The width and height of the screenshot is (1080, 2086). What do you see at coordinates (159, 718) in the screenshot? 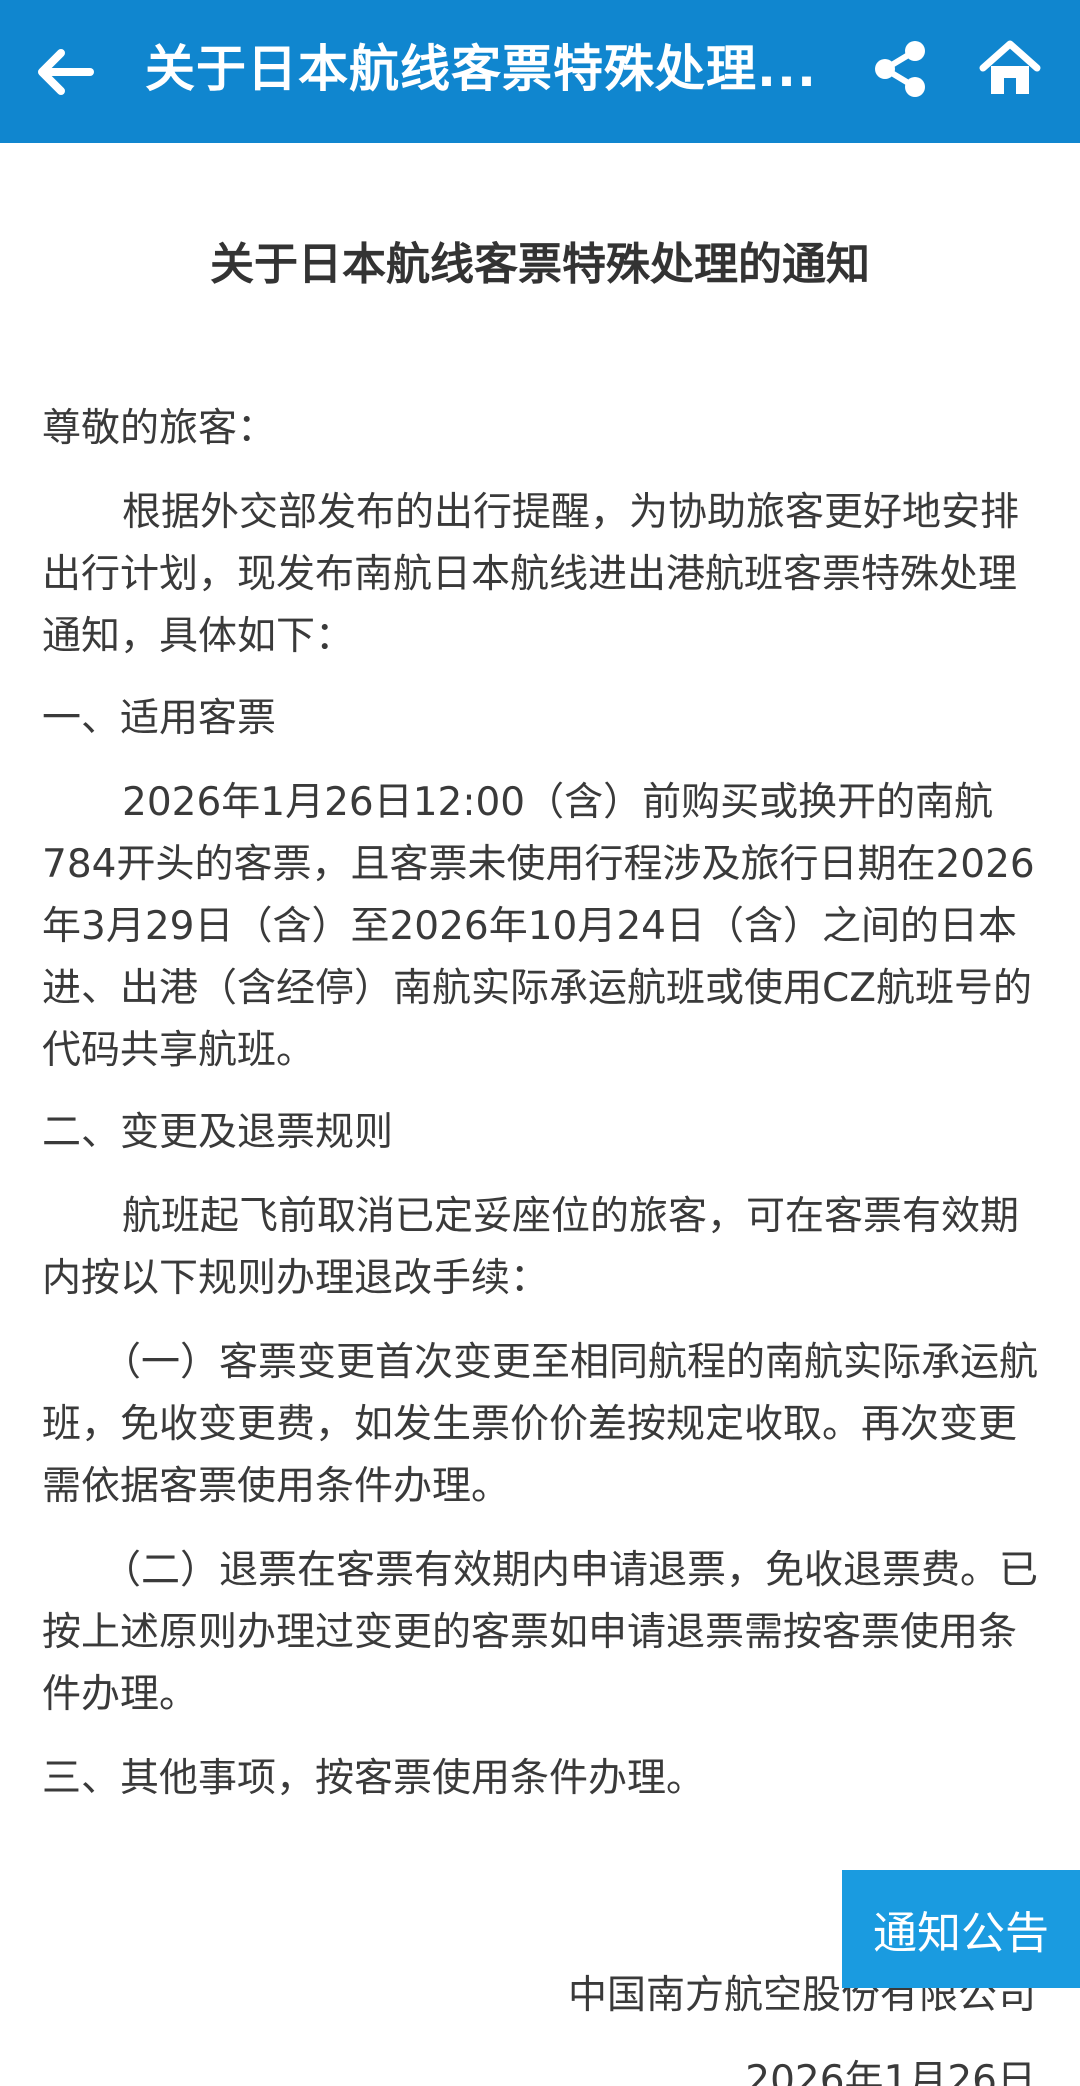
I see `section1-heading: 一、适用客票` at bounding box center [159, 718].